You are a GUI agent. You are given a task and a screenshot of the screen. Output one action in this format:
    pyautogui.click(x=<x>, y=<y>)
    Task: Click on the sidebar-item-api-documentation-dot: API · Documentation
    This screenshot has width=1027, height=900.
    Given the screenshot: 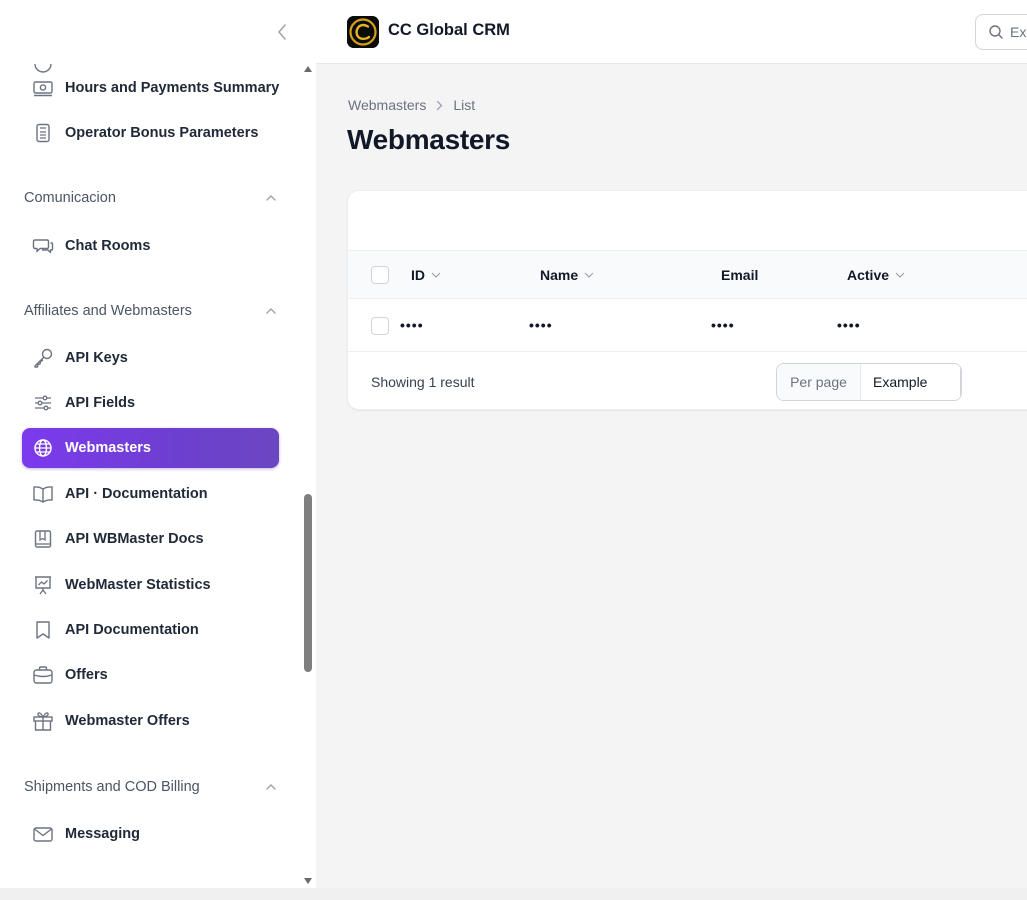 What is the action you would take?
    pyautogui.click(x=150, y=494)
    